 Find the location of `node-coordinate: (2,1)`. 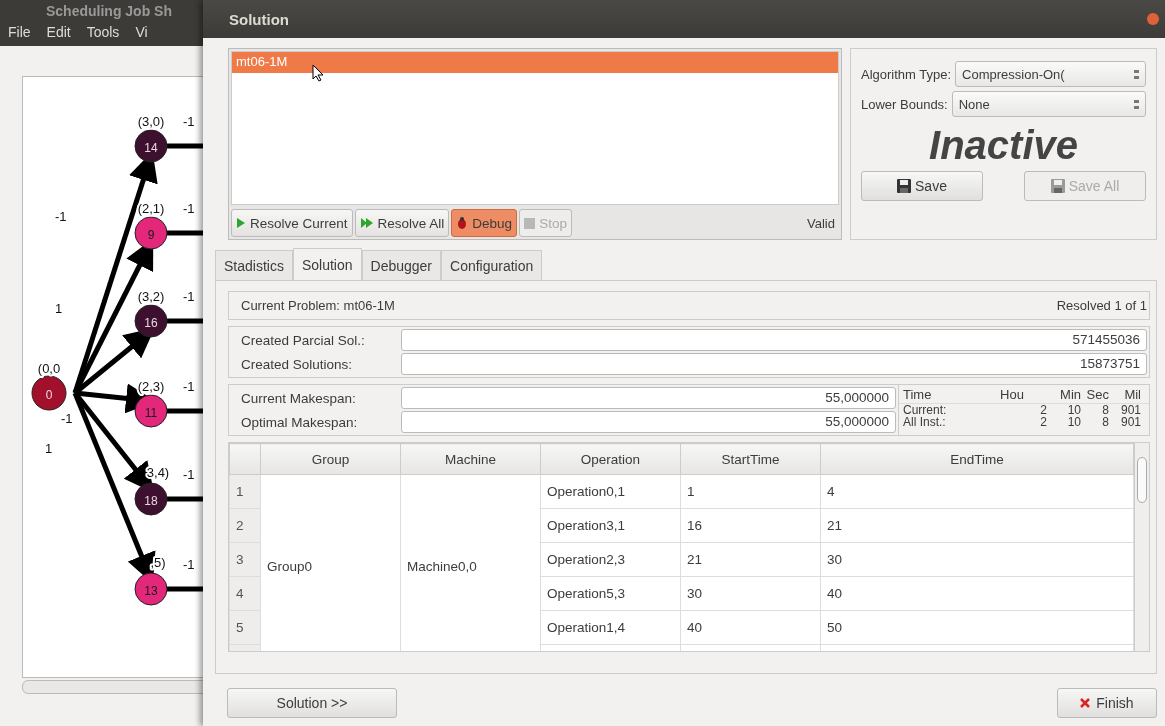

node-coordinate: (2,1) is located at coordinates (151, 208).